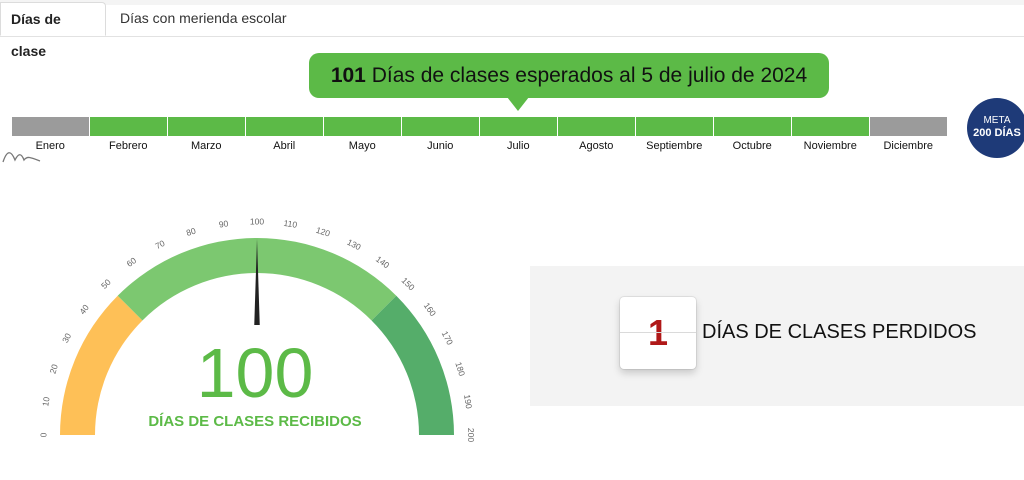 This screenshot has width=1024, height=480. I want to click on month-4: Mayo, so click(362, 134).